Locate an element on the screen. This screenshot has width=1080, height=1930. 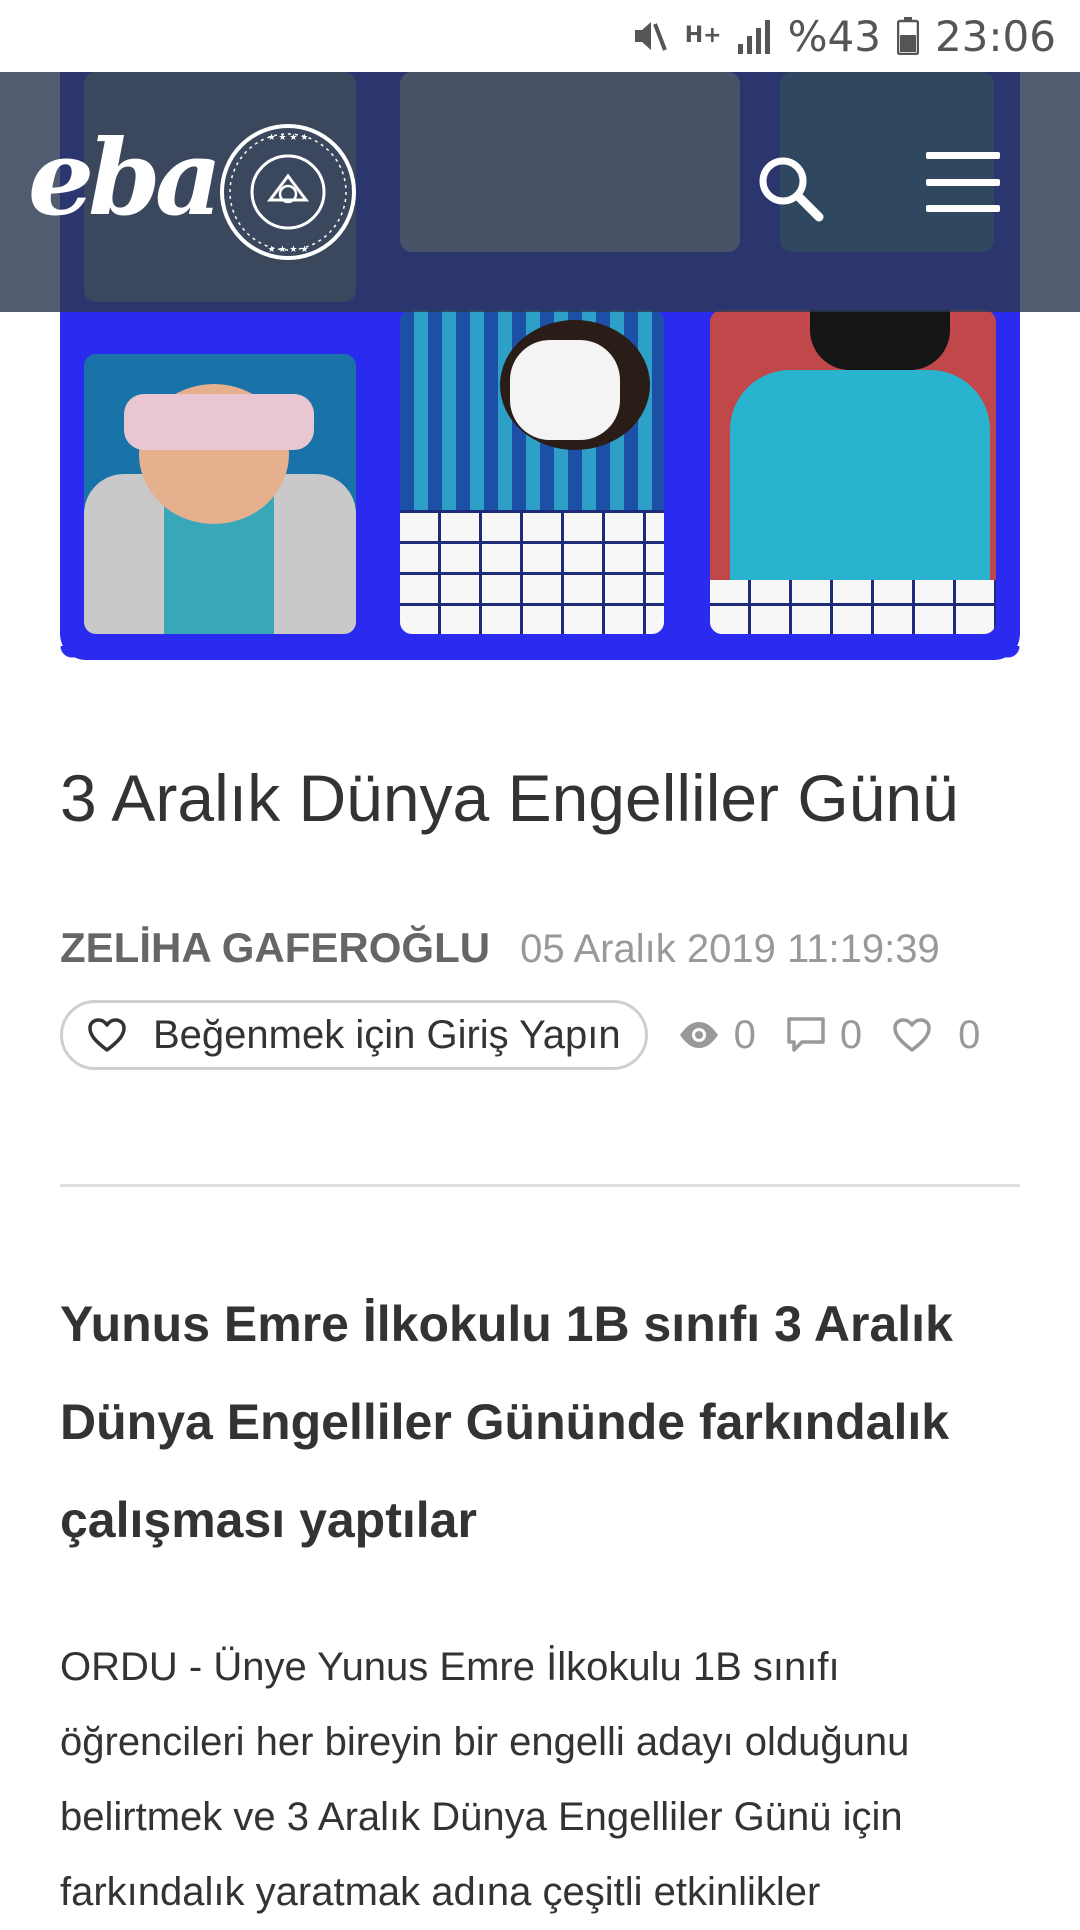
heart-outline-icon is located at coordinates (912, 1035).